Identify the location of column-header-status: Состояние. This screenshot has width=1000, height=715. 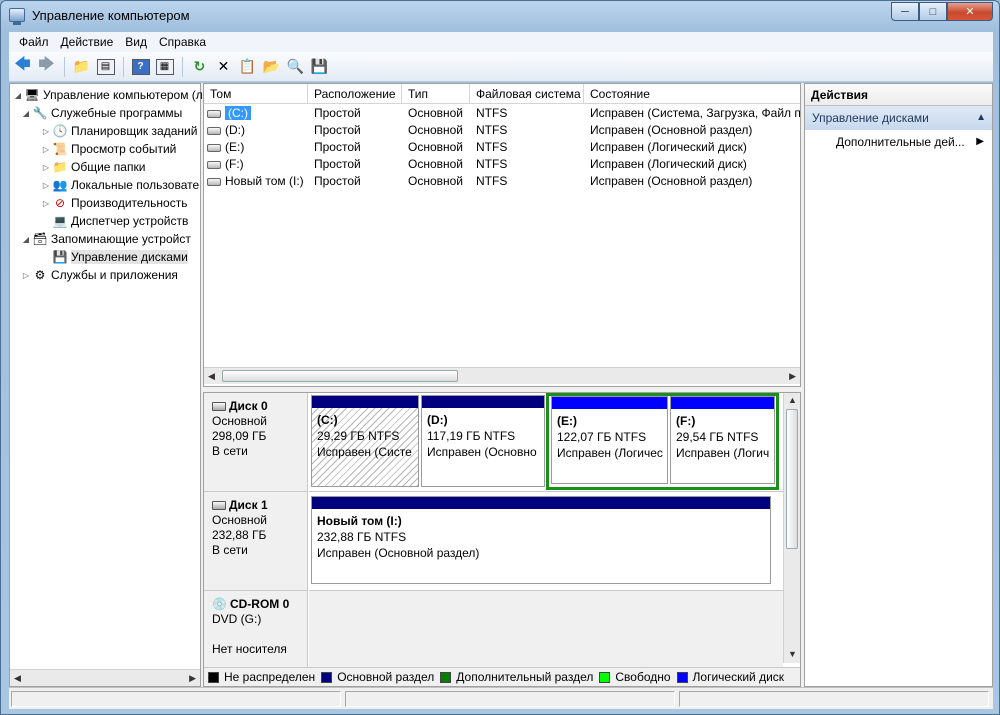
(692, 94).